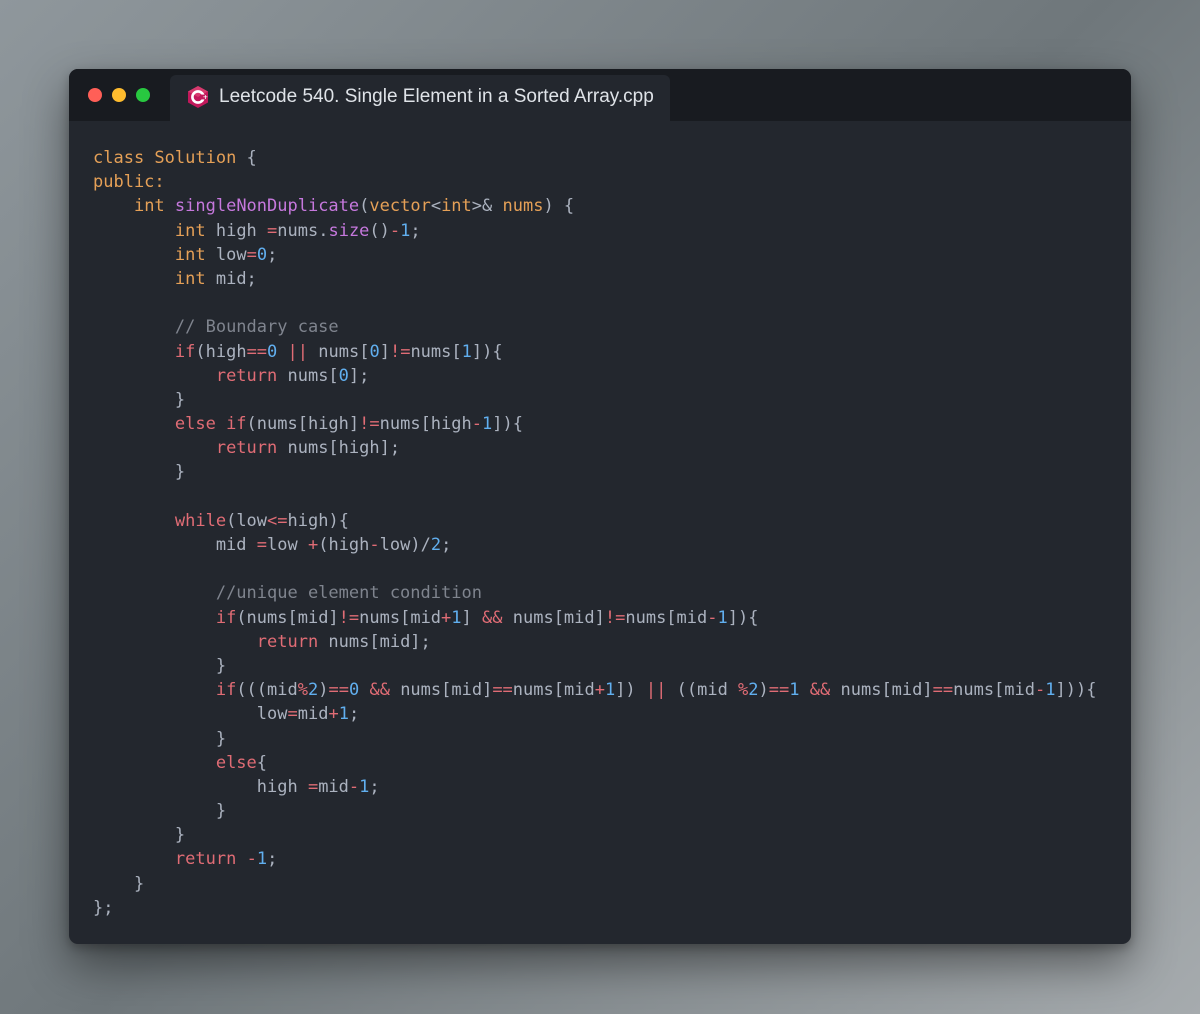 This screenshot has height=1014, width=1200. What do you see at coordinates (95, 95) in the screenshot?
I see `close-button` at bounding box center [95, 95].